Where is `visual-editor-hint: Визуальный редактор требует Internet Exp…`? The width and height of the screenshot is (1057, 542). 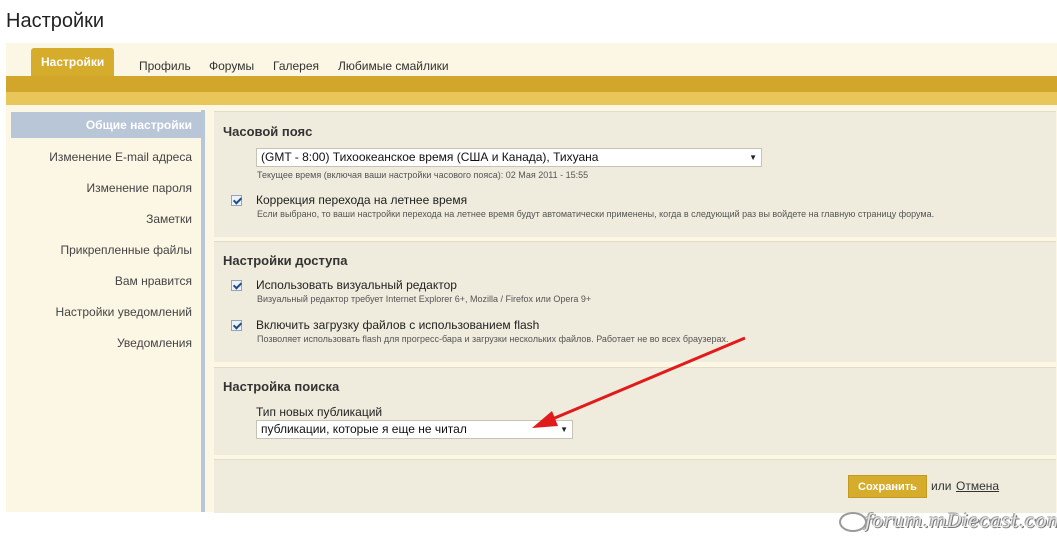 visual-editor-hint: Визуальный редактор требует Internet Exp… is located at coordinates (424, 299).